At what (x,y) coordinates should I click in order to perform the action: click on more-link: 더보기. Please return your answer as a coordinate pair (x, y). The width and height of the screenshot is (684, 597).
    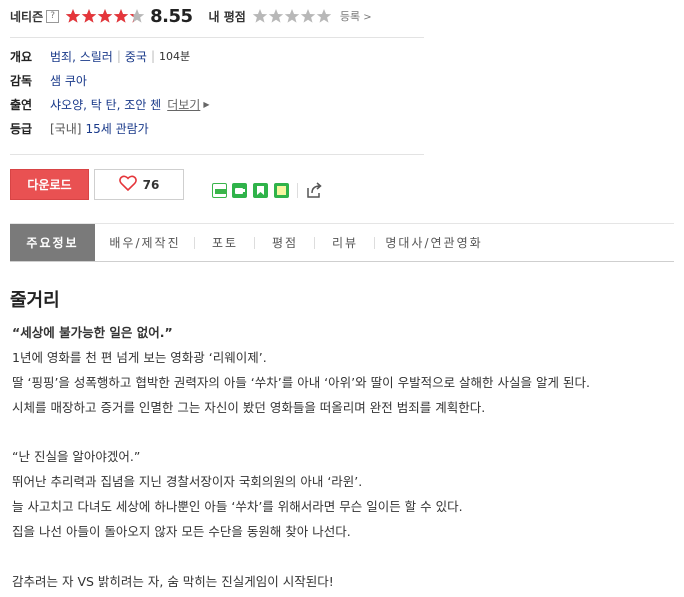
    Looking at the image, I should click on (183, 104).